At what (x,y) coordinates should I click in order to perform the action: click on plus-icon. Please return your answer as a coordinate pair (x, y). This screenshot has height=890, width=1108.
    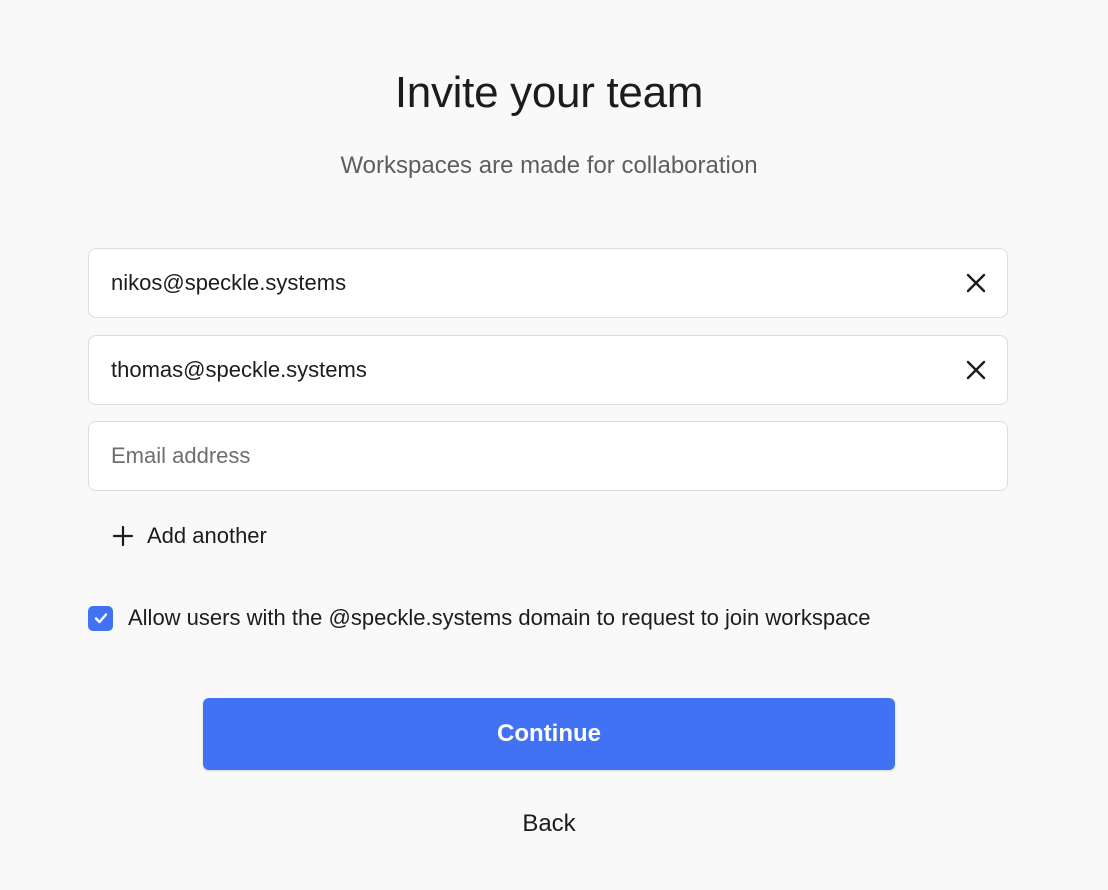
    Looking at the image, I should click on (123, 536).